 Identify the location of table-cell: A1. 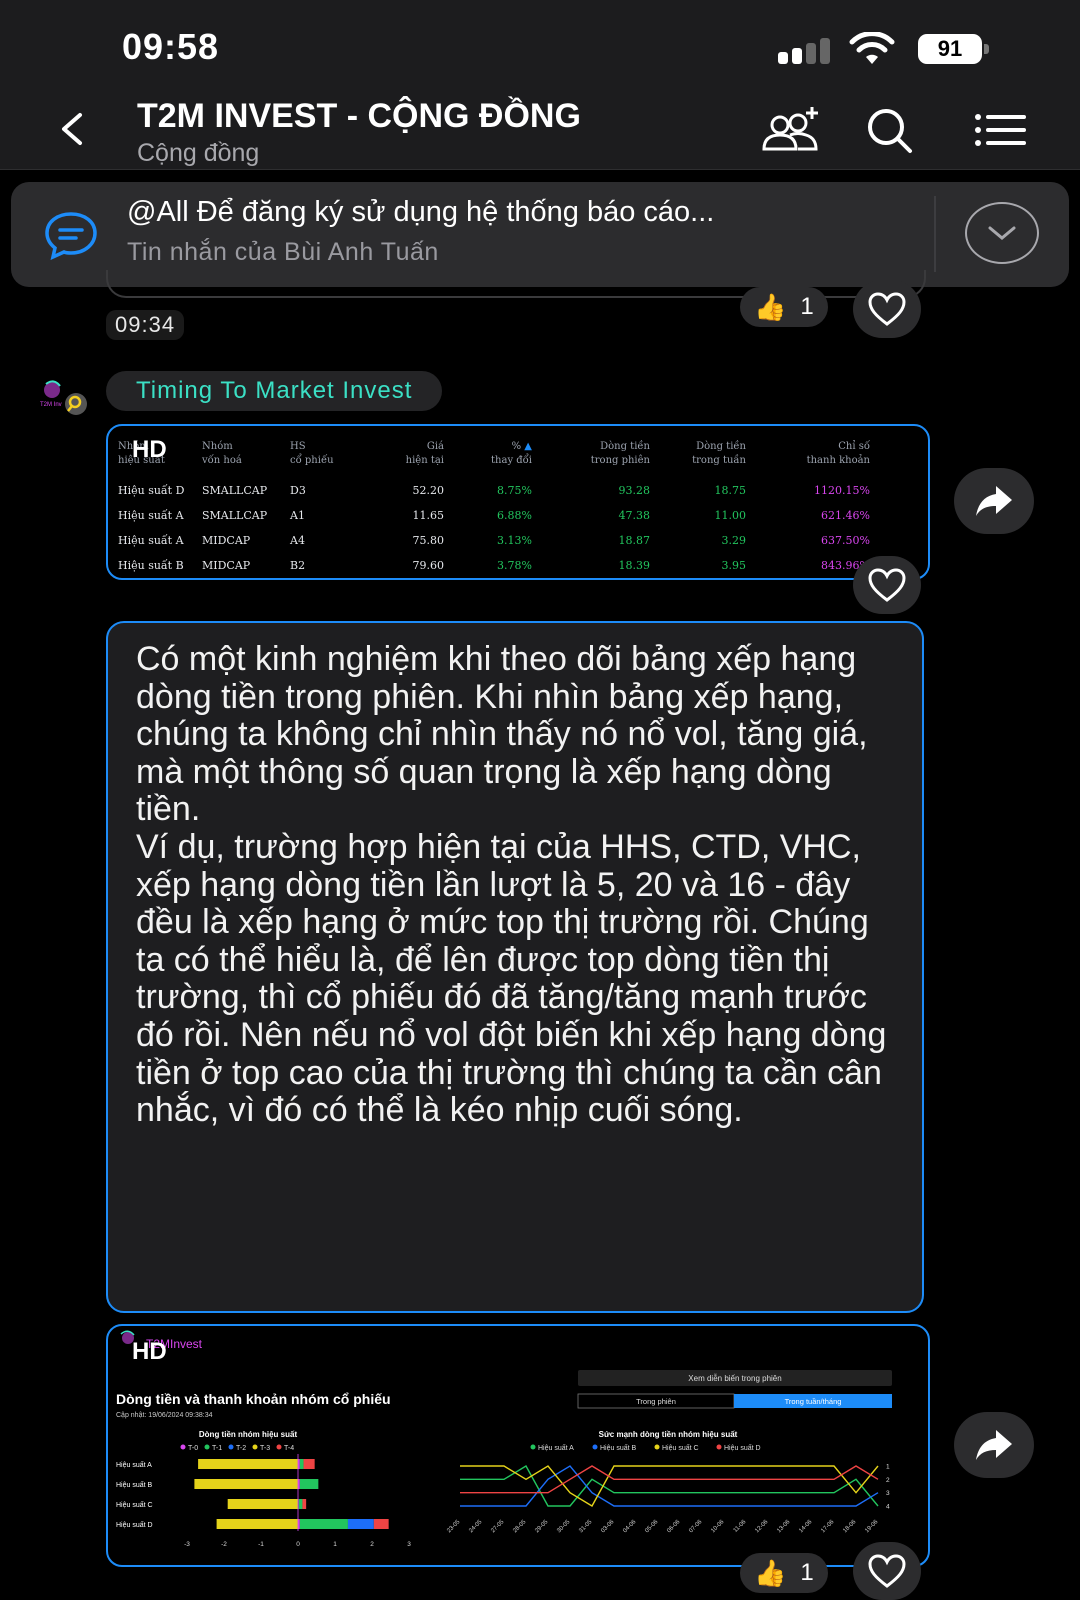
(297, 515).